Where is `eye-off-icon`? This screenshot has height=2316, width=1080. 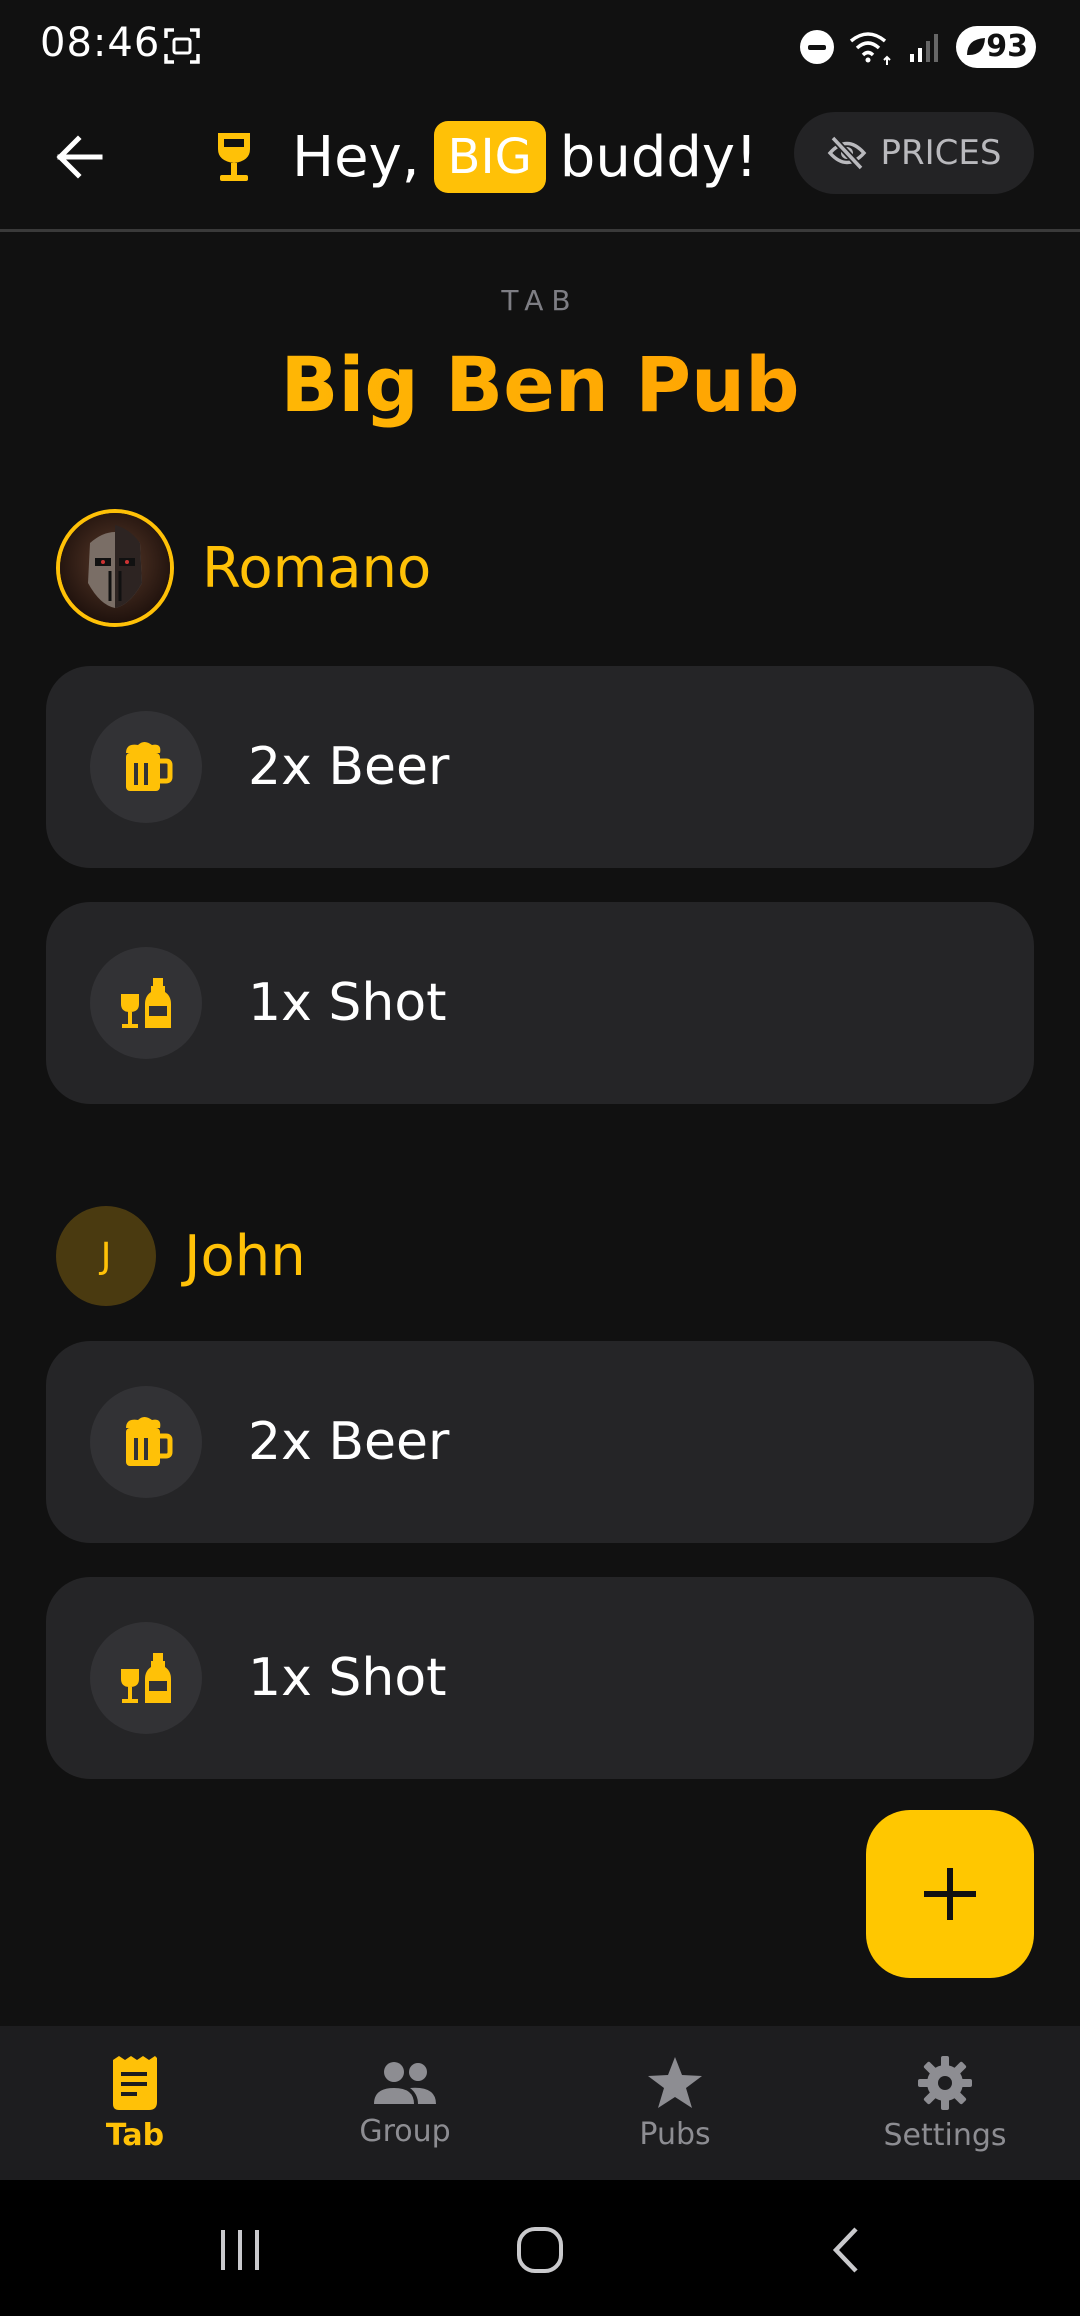
eye-off-icon is located at coordinates (846, 153).